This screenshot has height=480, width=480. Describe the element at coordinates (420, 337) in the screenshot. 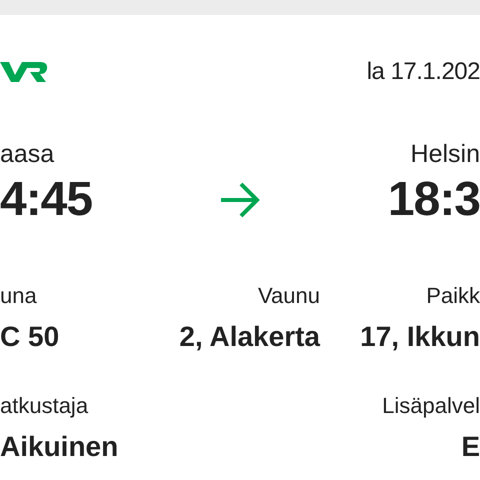

I see `detail-value: 17, Ikkun` at that location.